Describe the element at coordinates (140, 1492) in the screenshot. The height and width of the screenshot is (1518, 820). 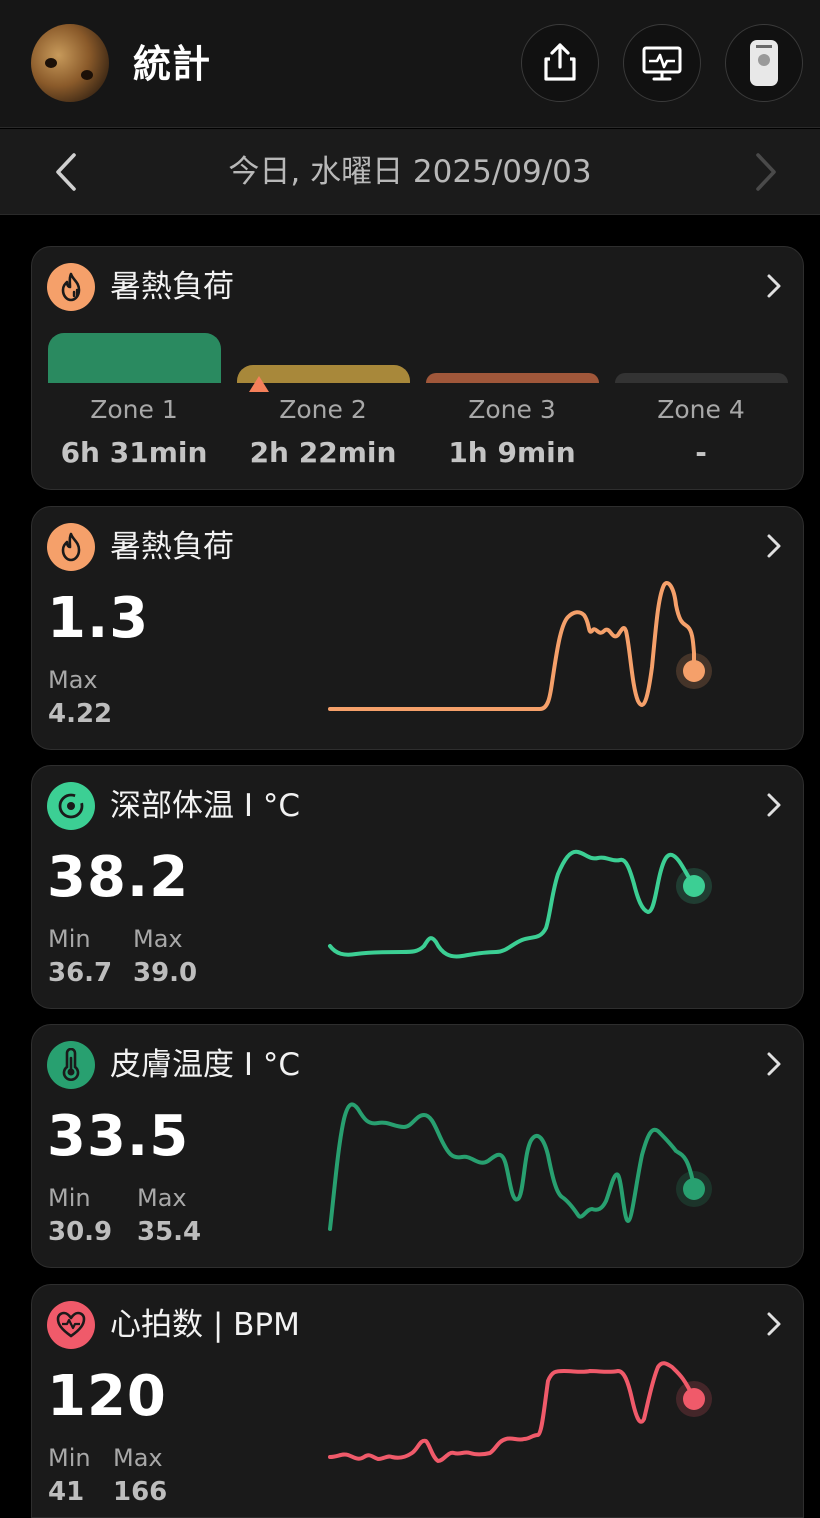
I see `max-value: 166` at that location.